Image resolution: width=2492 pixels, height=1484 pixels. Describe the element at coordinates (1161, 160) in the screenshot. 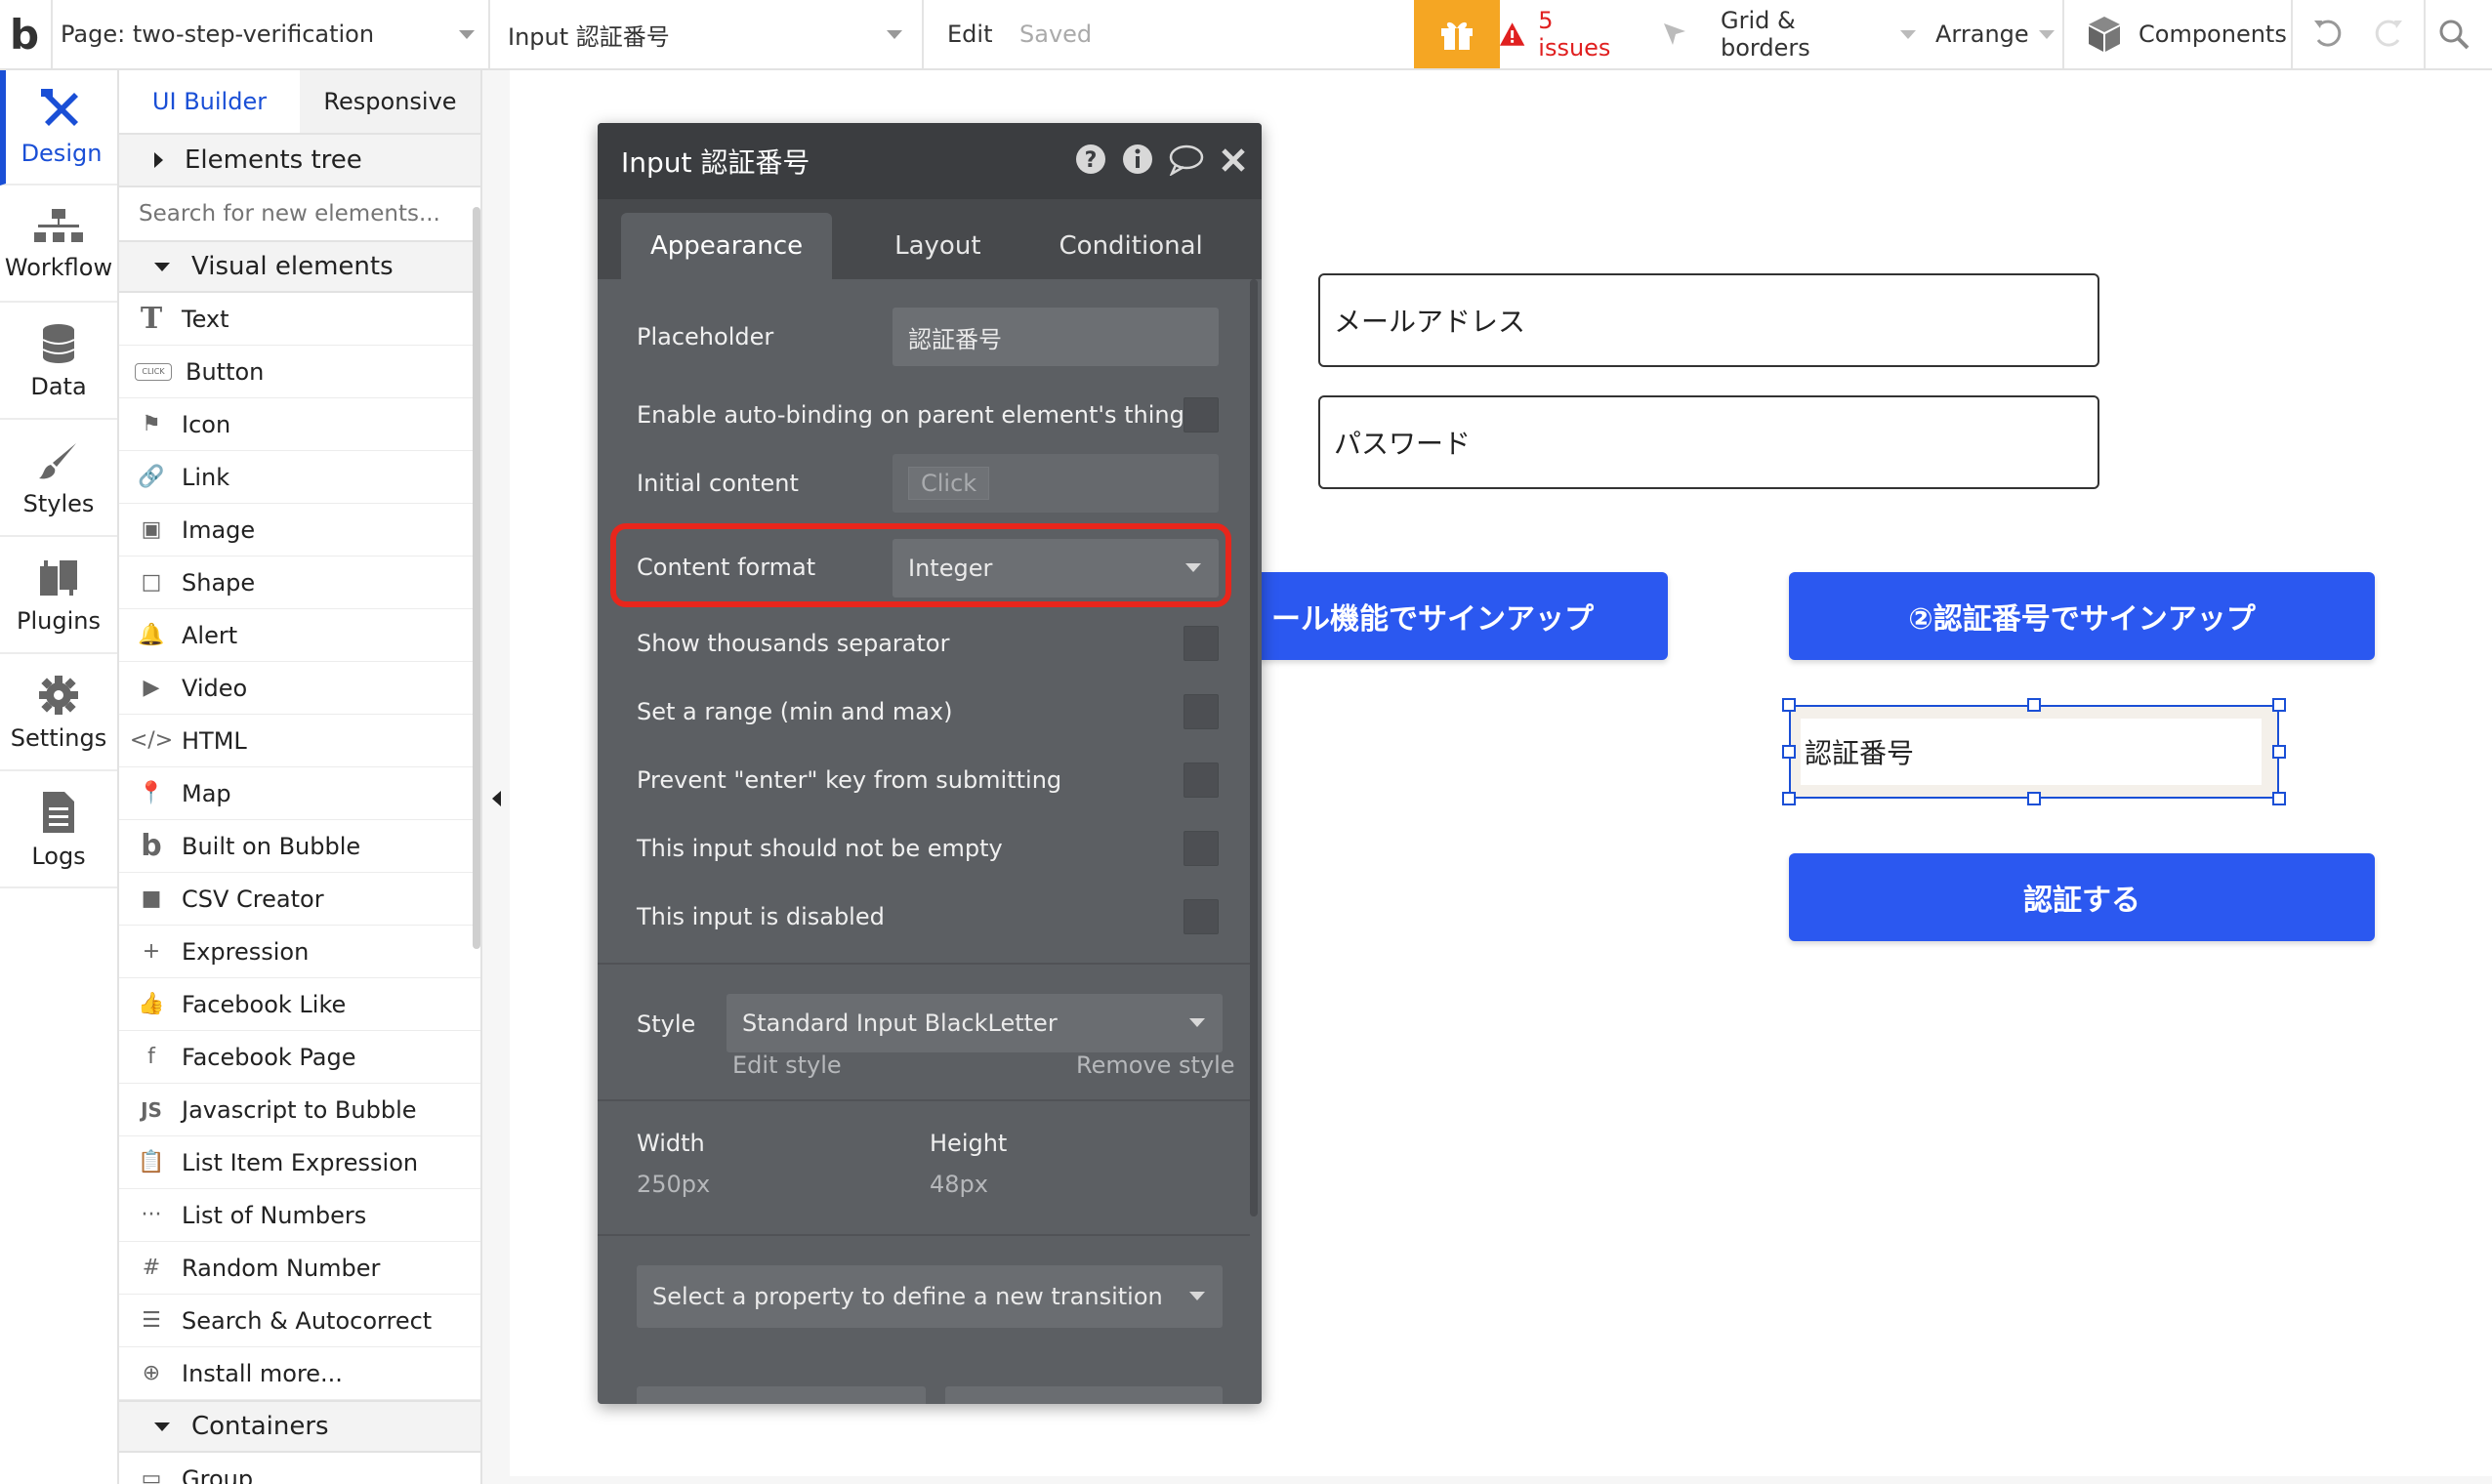

I see `editor-header-icons: ?` at that location.